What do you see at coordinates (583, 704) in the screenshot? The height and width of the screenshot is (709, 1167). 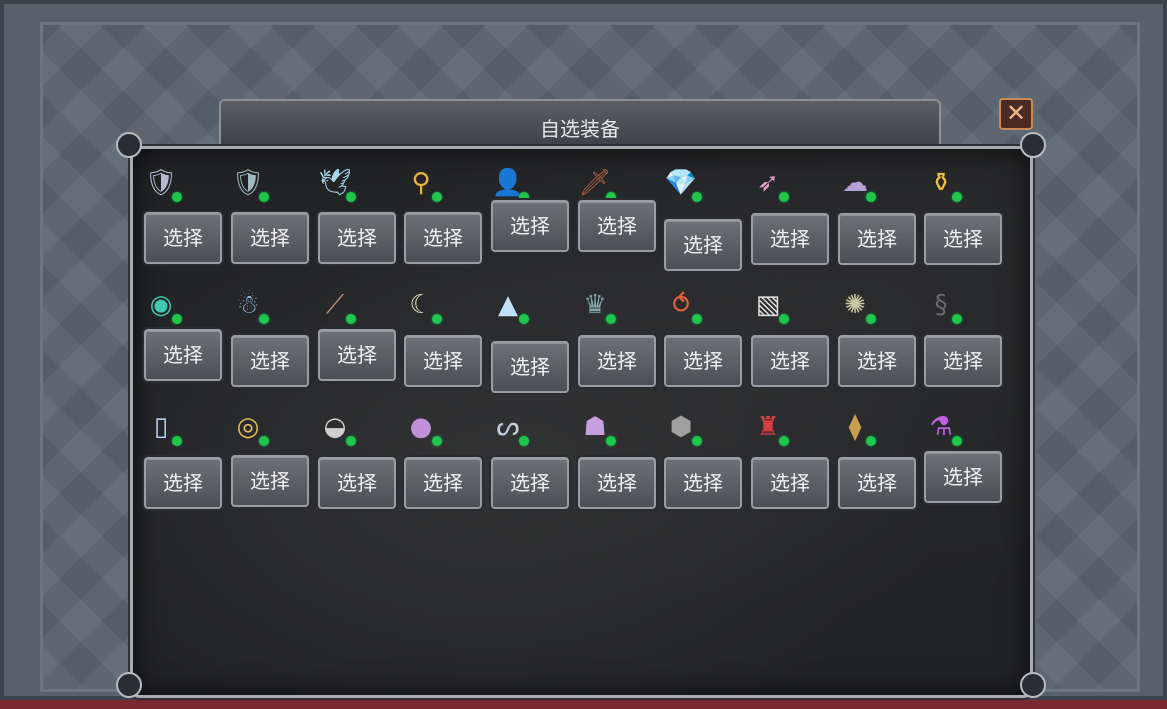 I see `bottom-strip` at bounding box center [583, 704].